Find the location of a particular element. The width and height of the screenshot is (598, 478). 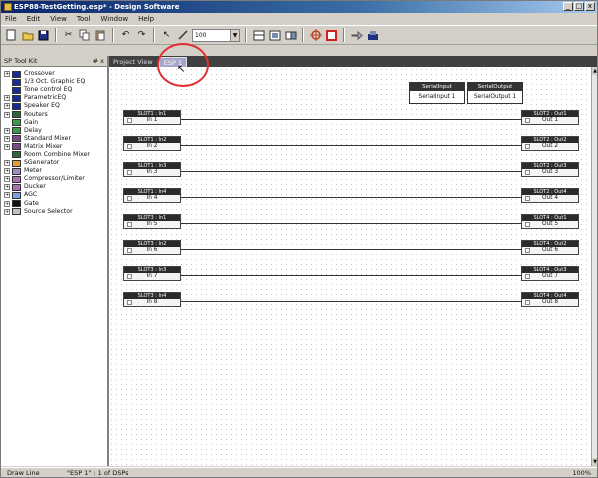

close-button: x is located at coordinates (590, 6).